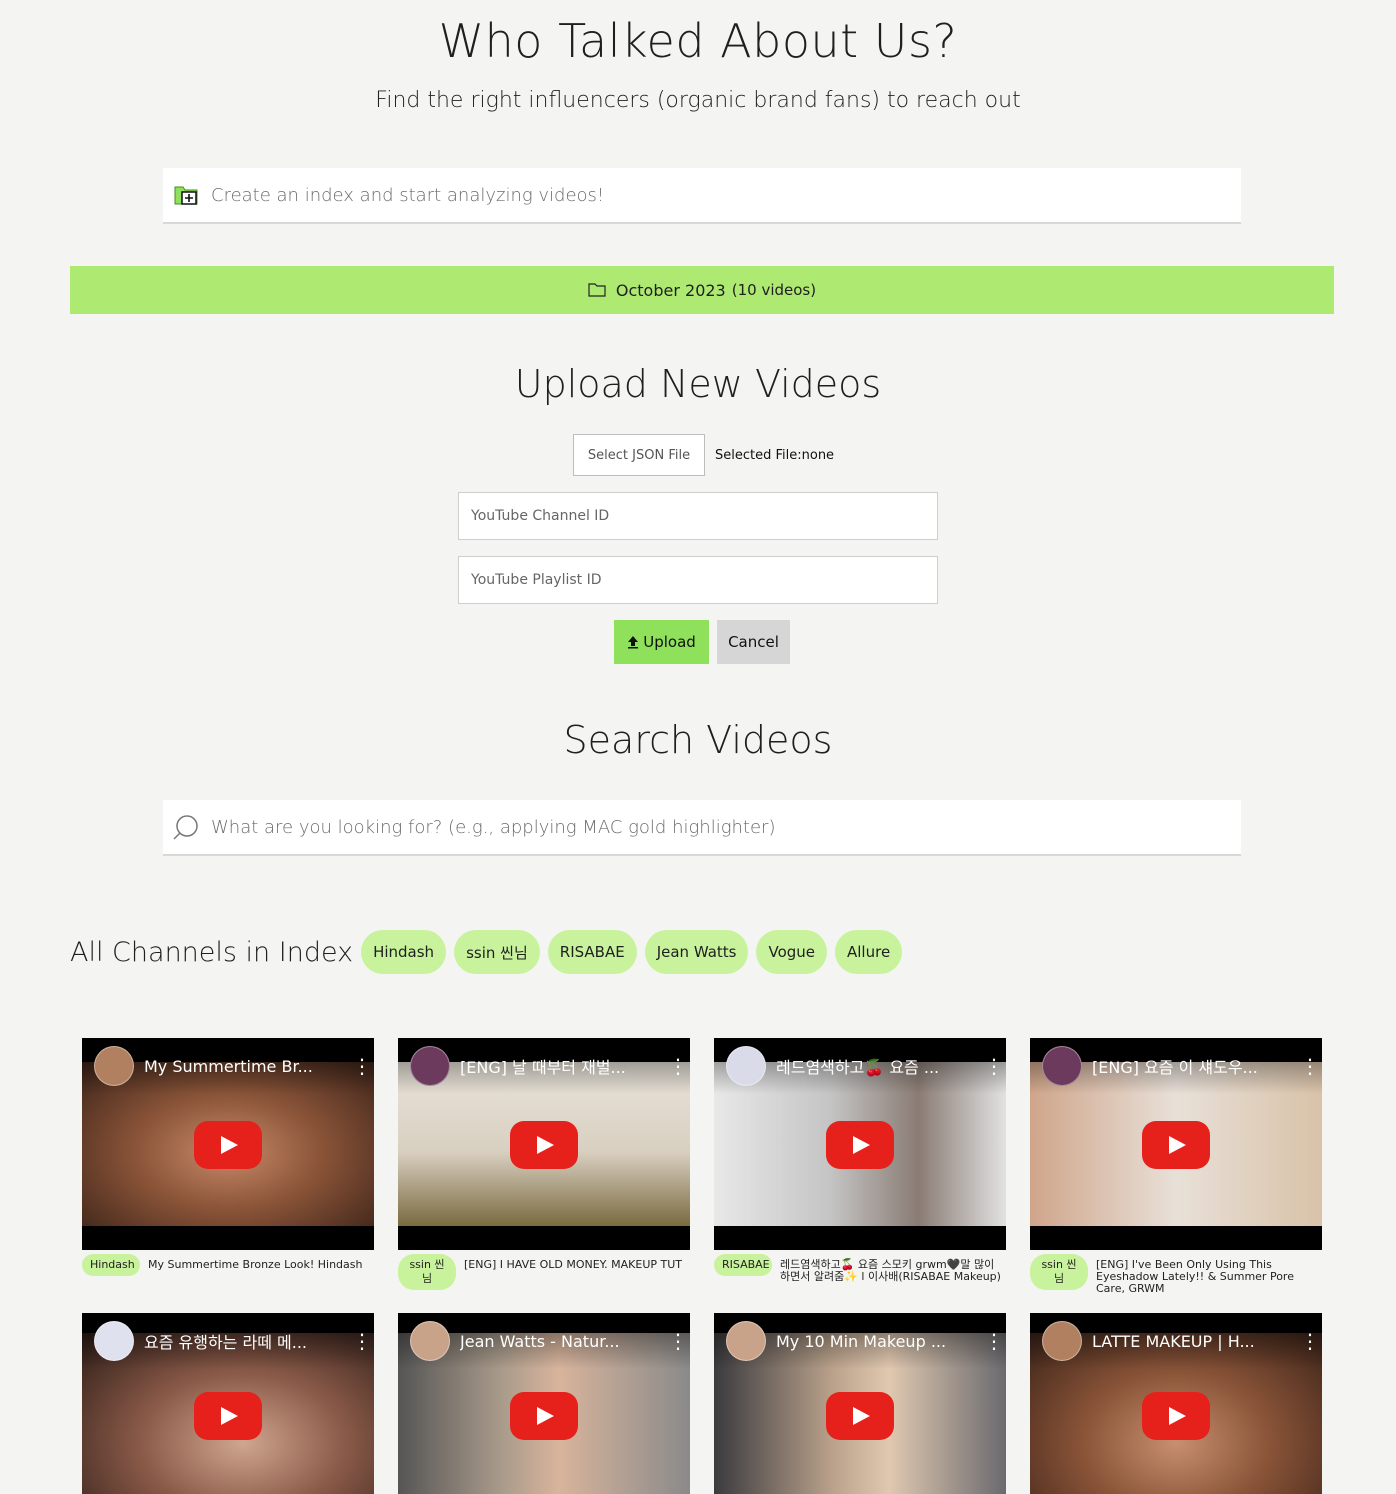  What do you see at coordinates (753, 642) in the screenshot?
I see `cancel-button: Cancel` at bounding box center [753, 642].